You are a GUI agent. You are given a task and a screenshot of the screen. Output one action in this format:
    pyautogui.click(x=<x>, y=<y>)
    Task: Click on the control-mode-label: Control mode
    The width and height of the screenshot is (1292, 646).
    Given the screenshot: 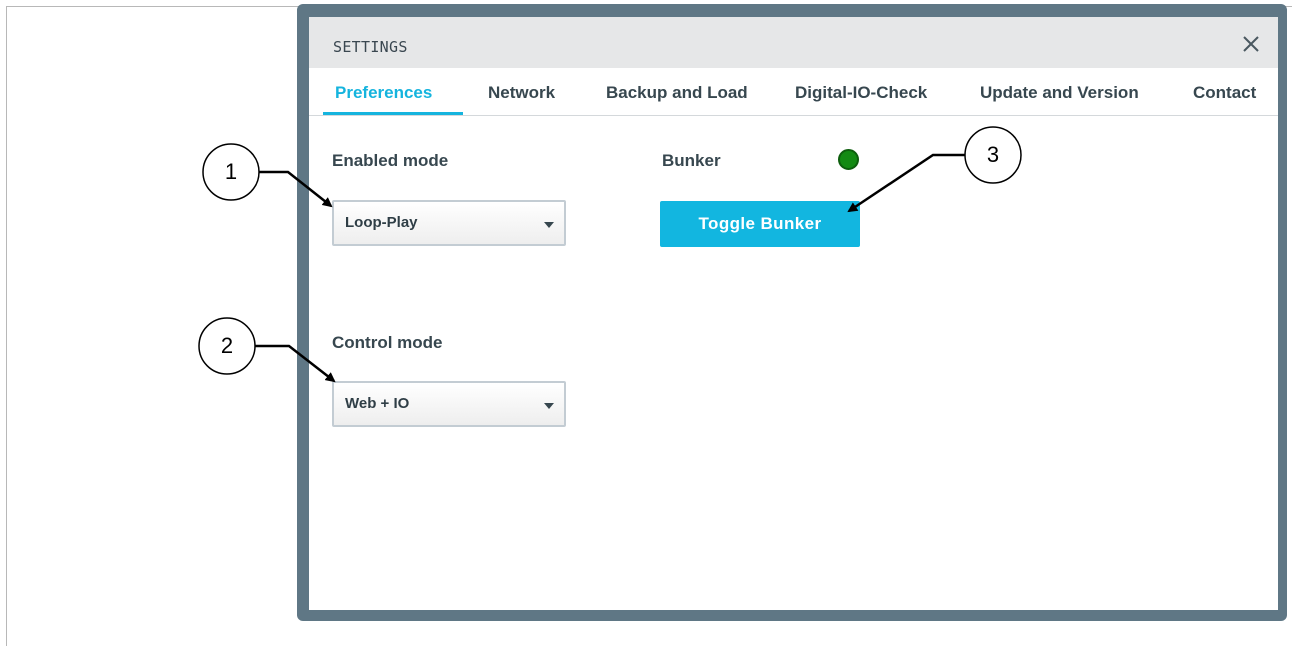 What is the action you would take?
    pyautogui.click(x=387, y=342)
    